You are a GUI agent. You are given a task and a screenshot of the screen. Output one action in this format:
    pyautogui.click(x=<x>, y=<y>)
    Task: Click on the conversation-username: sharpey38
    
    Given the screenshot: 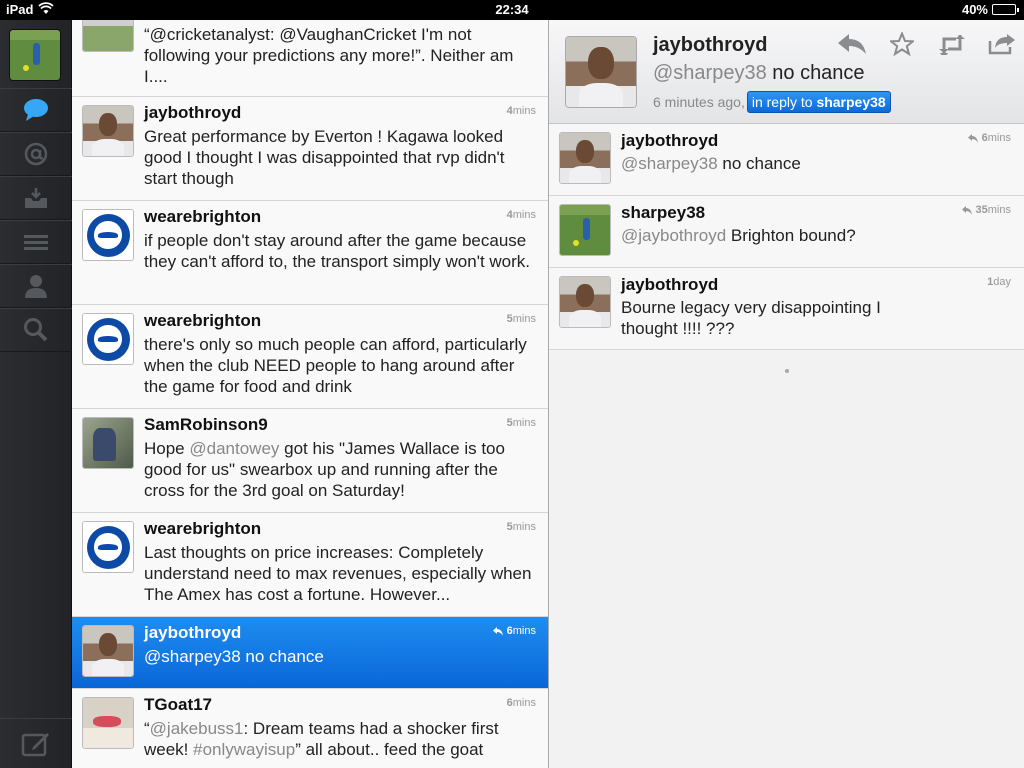 What is the action you would take?
    pyautogui.click(x=663, y=213)
    